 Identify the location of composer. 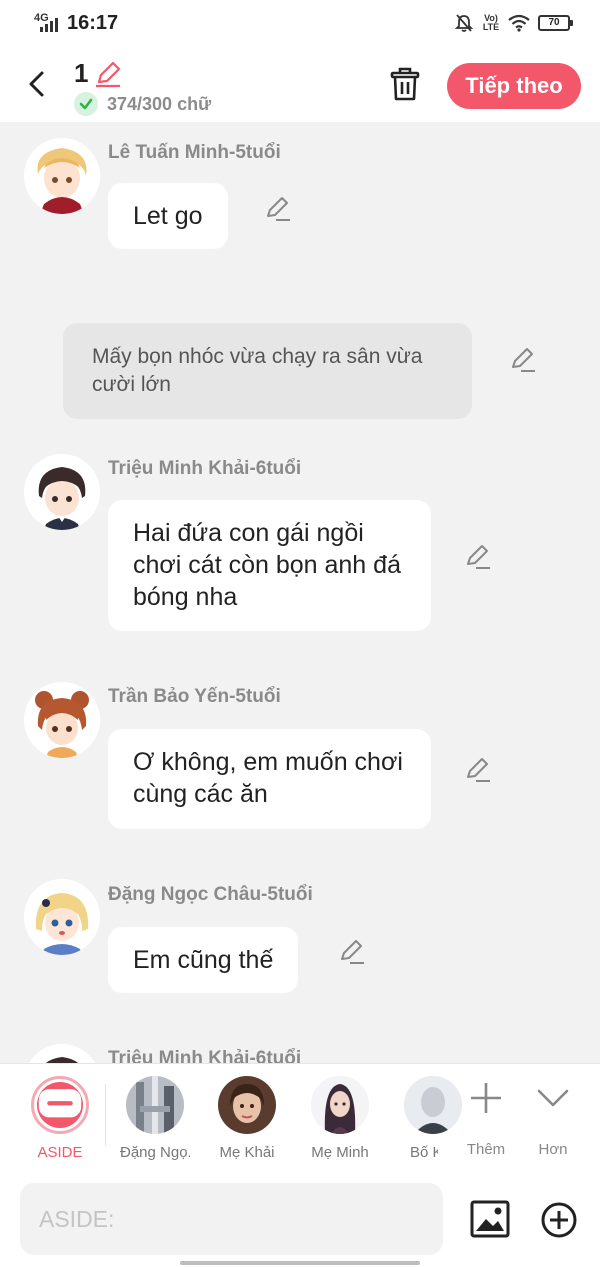
(300, 1219).